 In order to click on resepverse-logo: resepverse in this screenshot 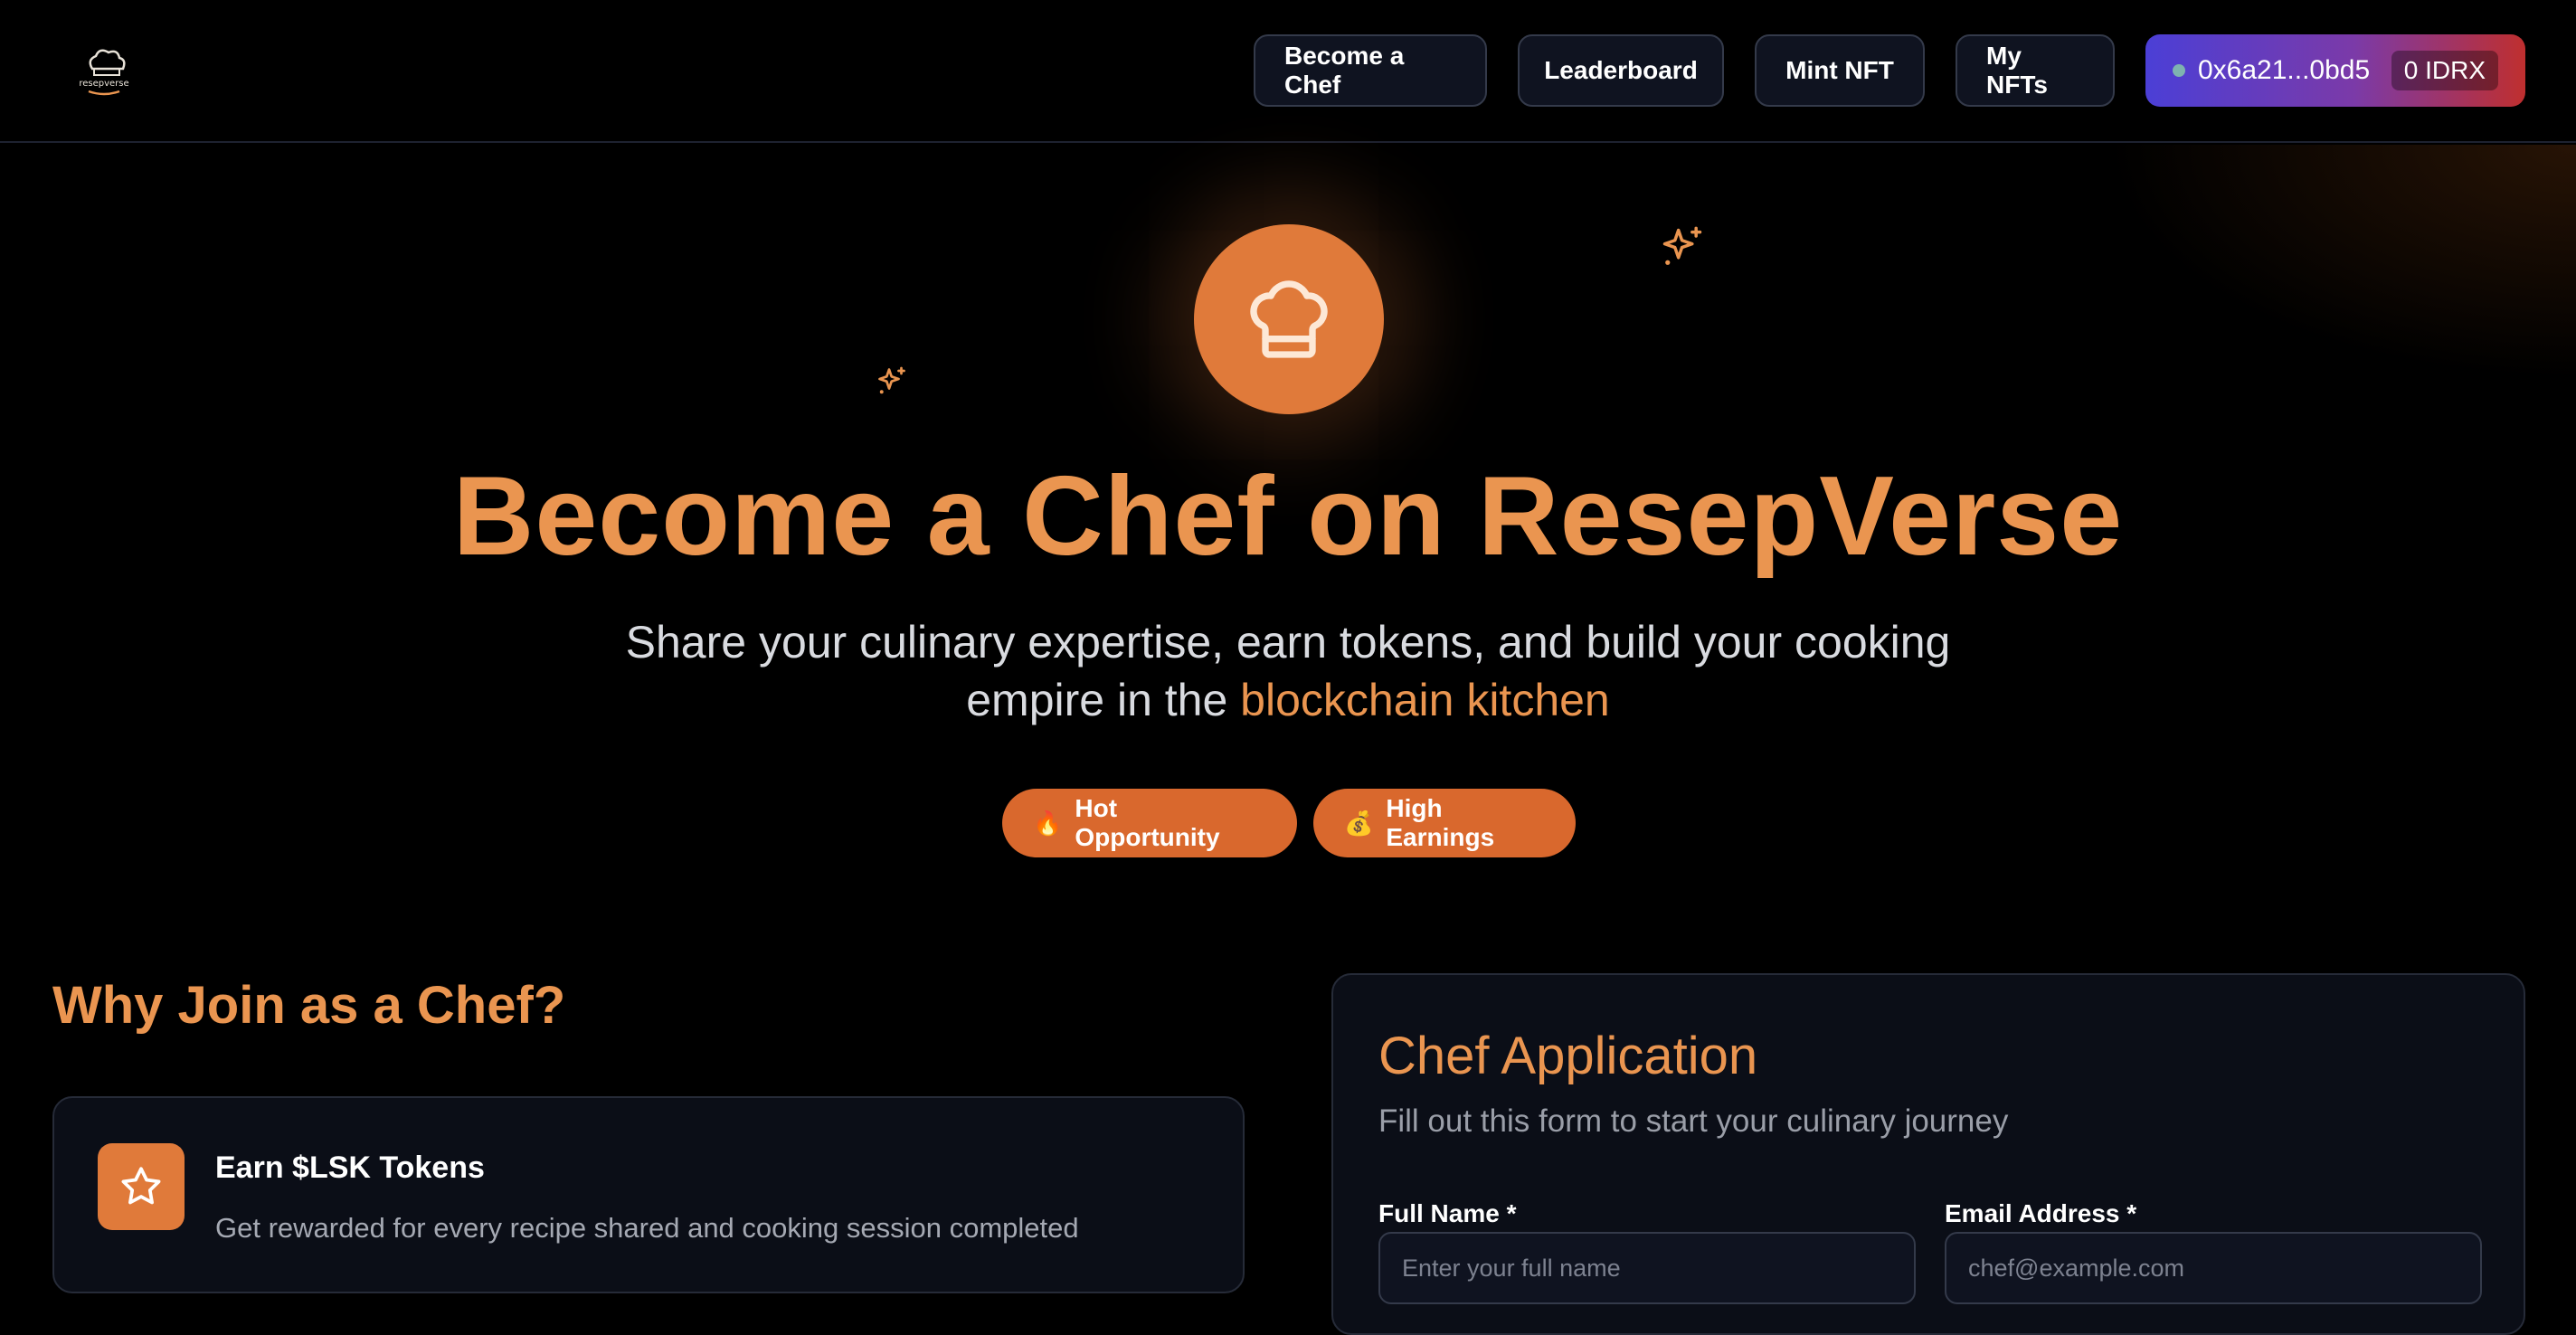, I will do `click(104, 71)`.